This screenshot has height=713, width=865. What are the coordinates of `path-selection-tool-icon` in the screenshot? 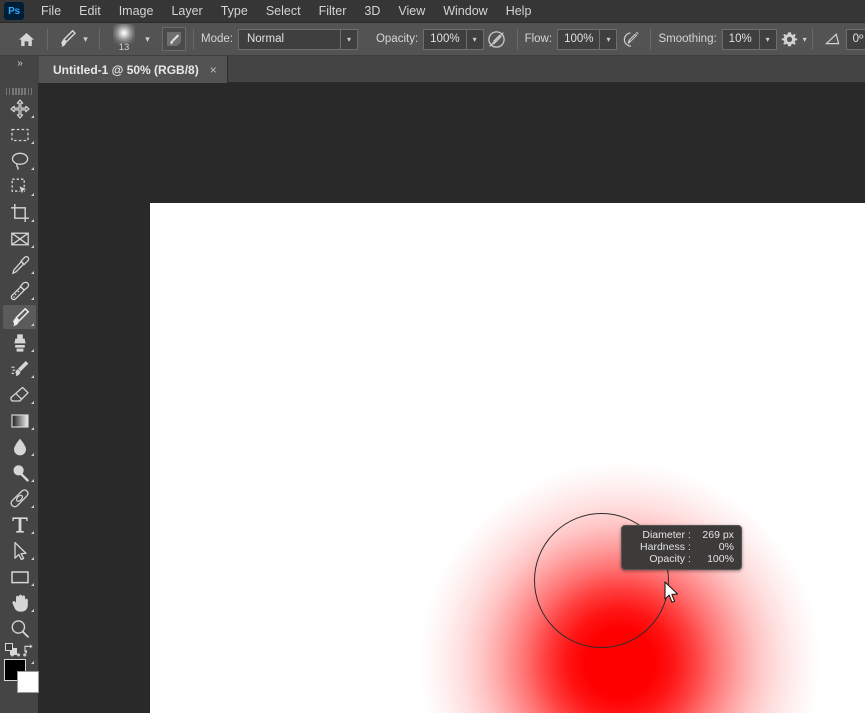 It's located at (20, 551).